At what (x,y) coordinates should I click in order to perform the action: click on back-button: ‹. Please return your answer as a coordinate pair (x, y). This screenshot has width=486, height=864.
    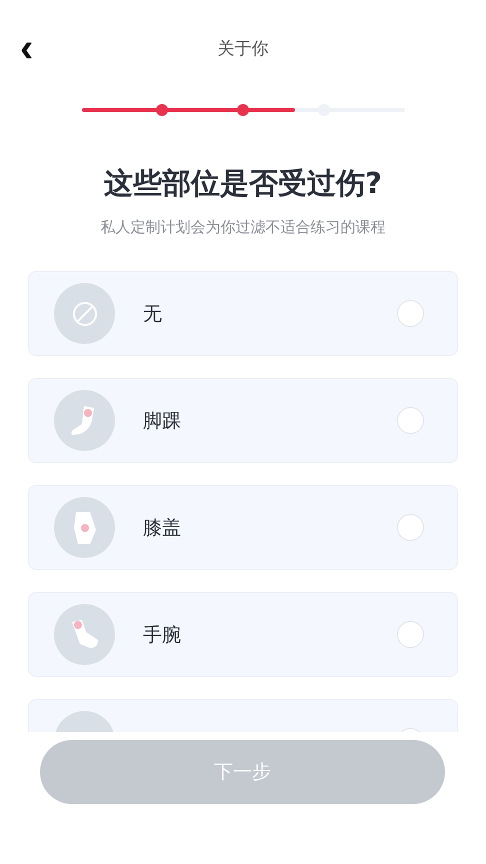
    Looking at the image, I should click on (27, 48).